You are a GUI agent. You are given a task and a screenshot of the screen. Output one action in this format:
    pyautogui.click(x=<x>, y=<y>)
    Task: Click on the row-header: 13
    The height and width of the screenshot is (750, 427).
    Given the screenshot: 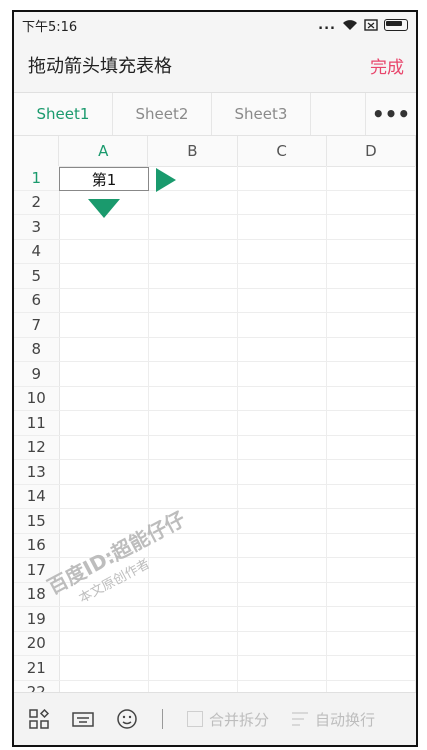 What is the action you would take?
    pyautogui.click(x=37, y=472)
    